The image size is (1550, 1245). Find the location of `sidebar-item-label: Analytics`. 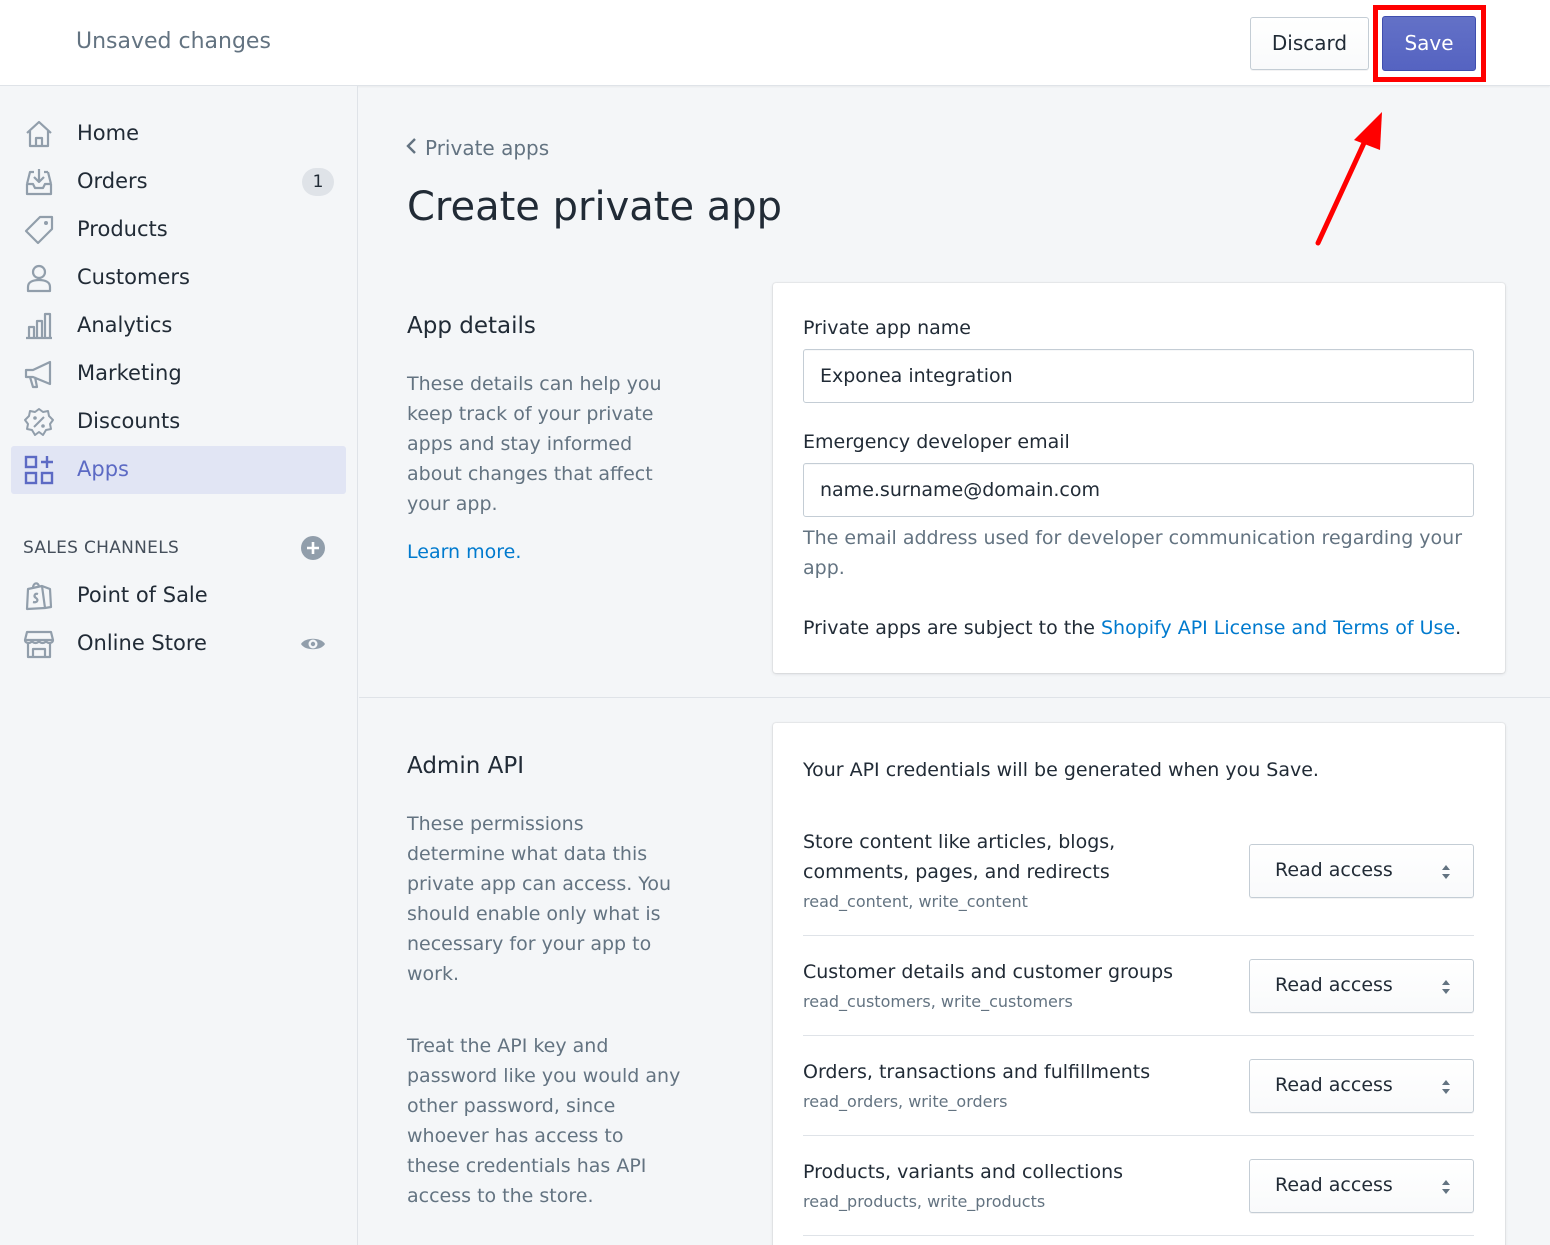

sidebar-item-label: Analytics is located at coordinates (125, 325).